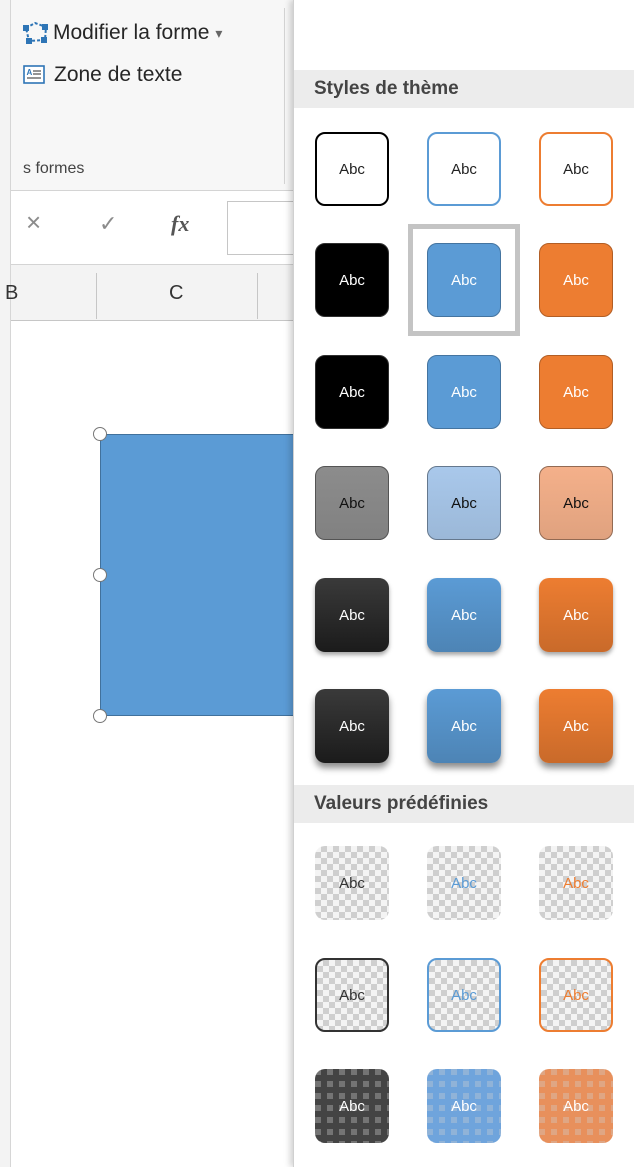 The width and height of the screenshot is (634, 1167). I want to click on theme-style-orange-3: Abc, so click(576, 392).